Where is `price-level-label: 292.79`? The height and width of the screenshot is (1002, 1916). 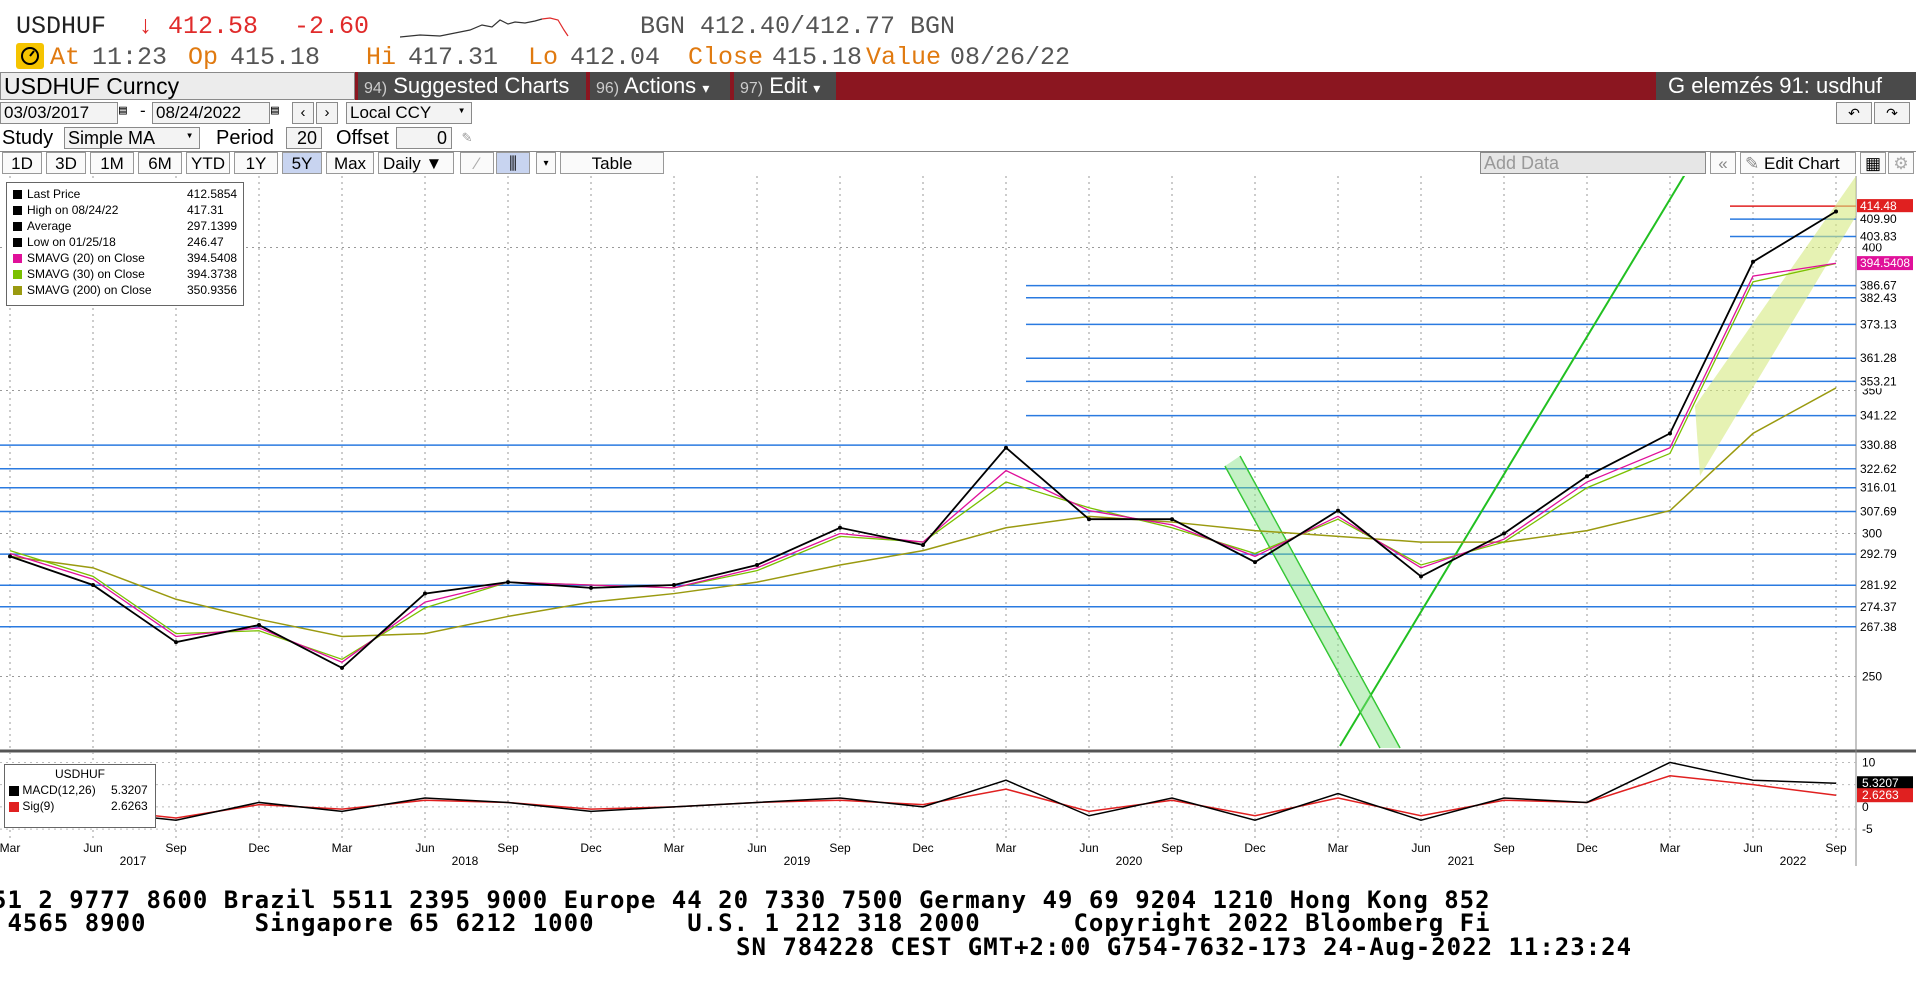
price-level-label: 292.79 is located at coordinates (1878, 554).